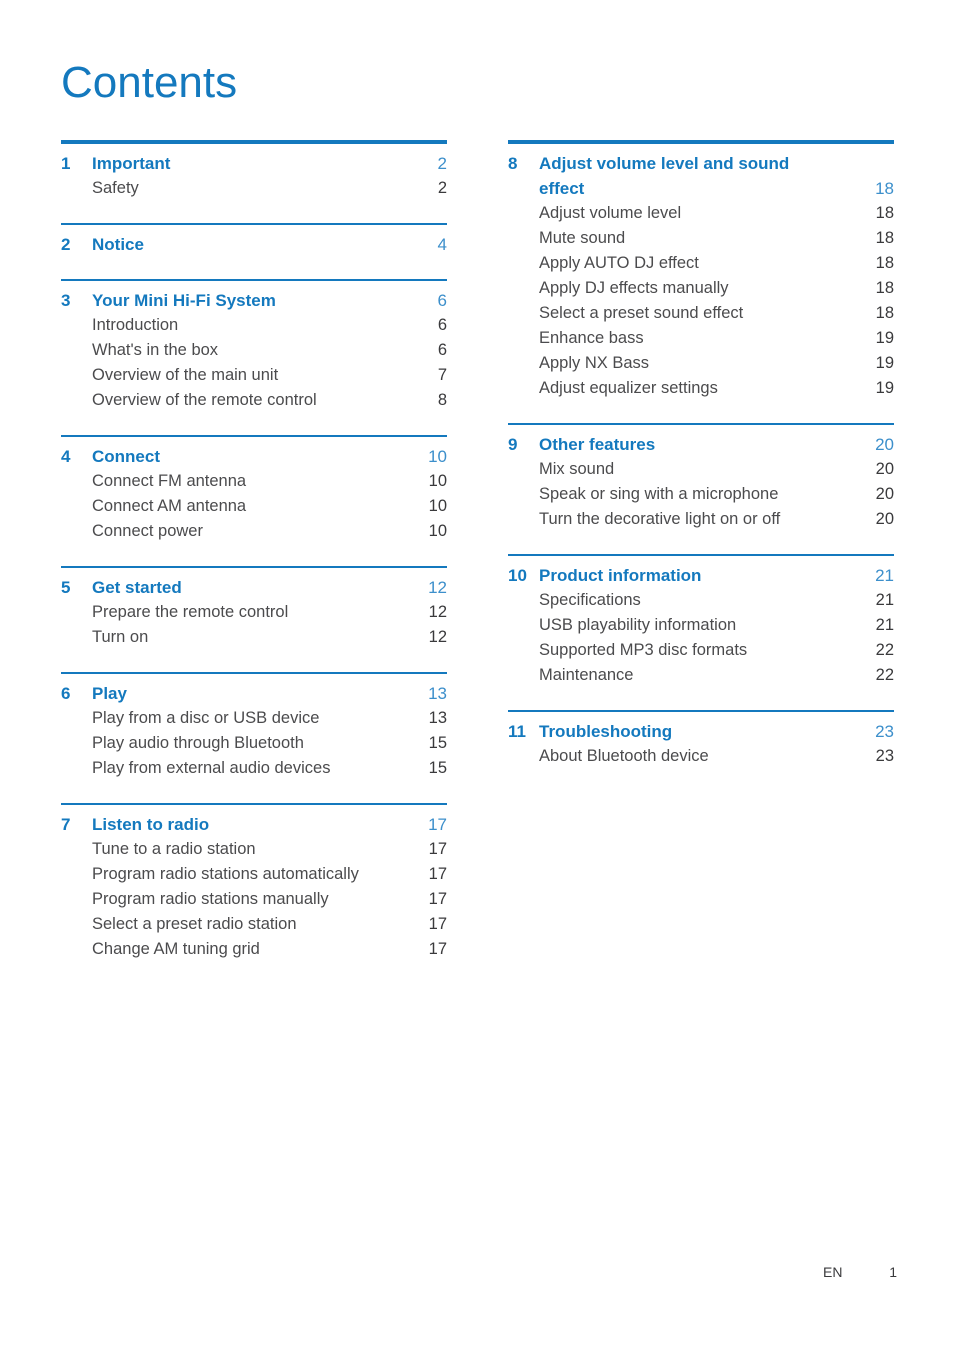 Image resolution: width=954 pixels, height=1350 pixels. Describe the element at coordinates (591, 338) in the screenshot. I see `entry-label: Enhance bass` at that location.